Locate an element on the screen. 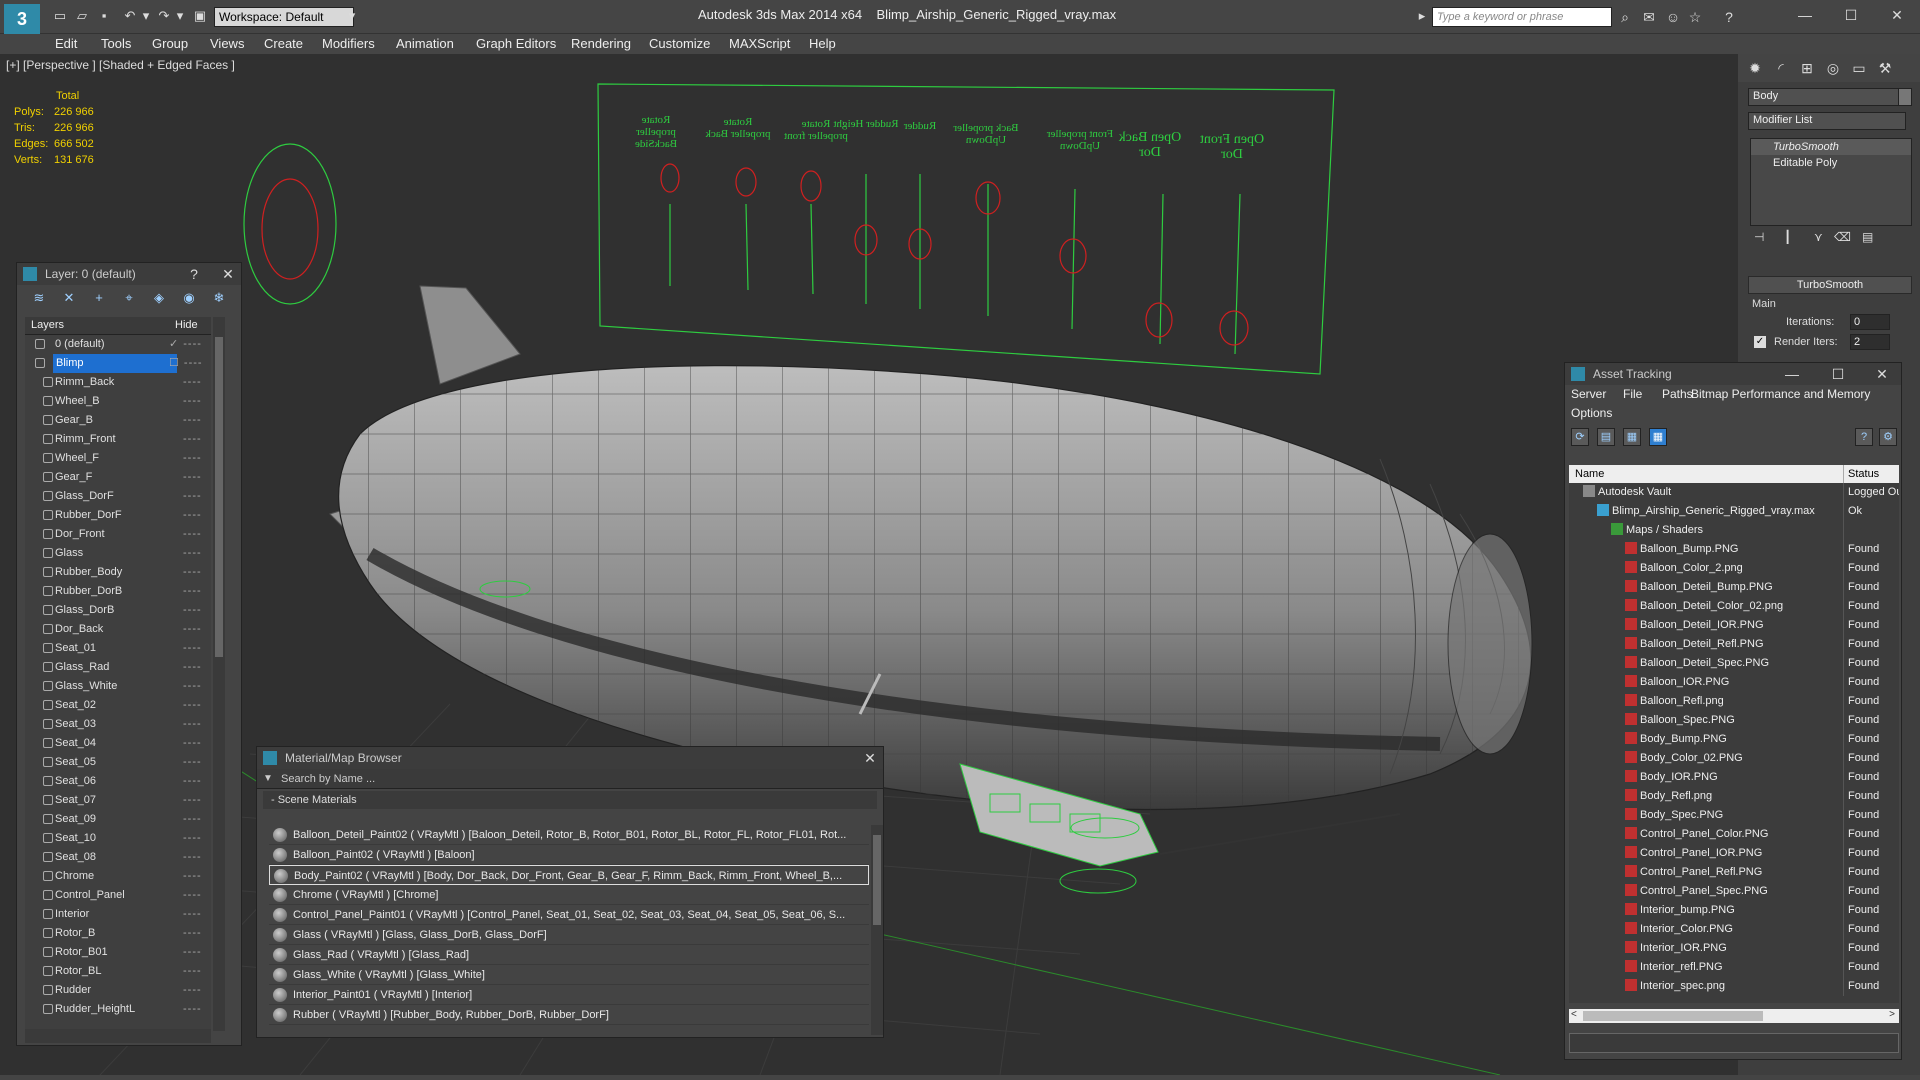 The height and width of the screenshot is (1080, 1920). layer-row: Rudder ---- is located at coordinates (118, 990).